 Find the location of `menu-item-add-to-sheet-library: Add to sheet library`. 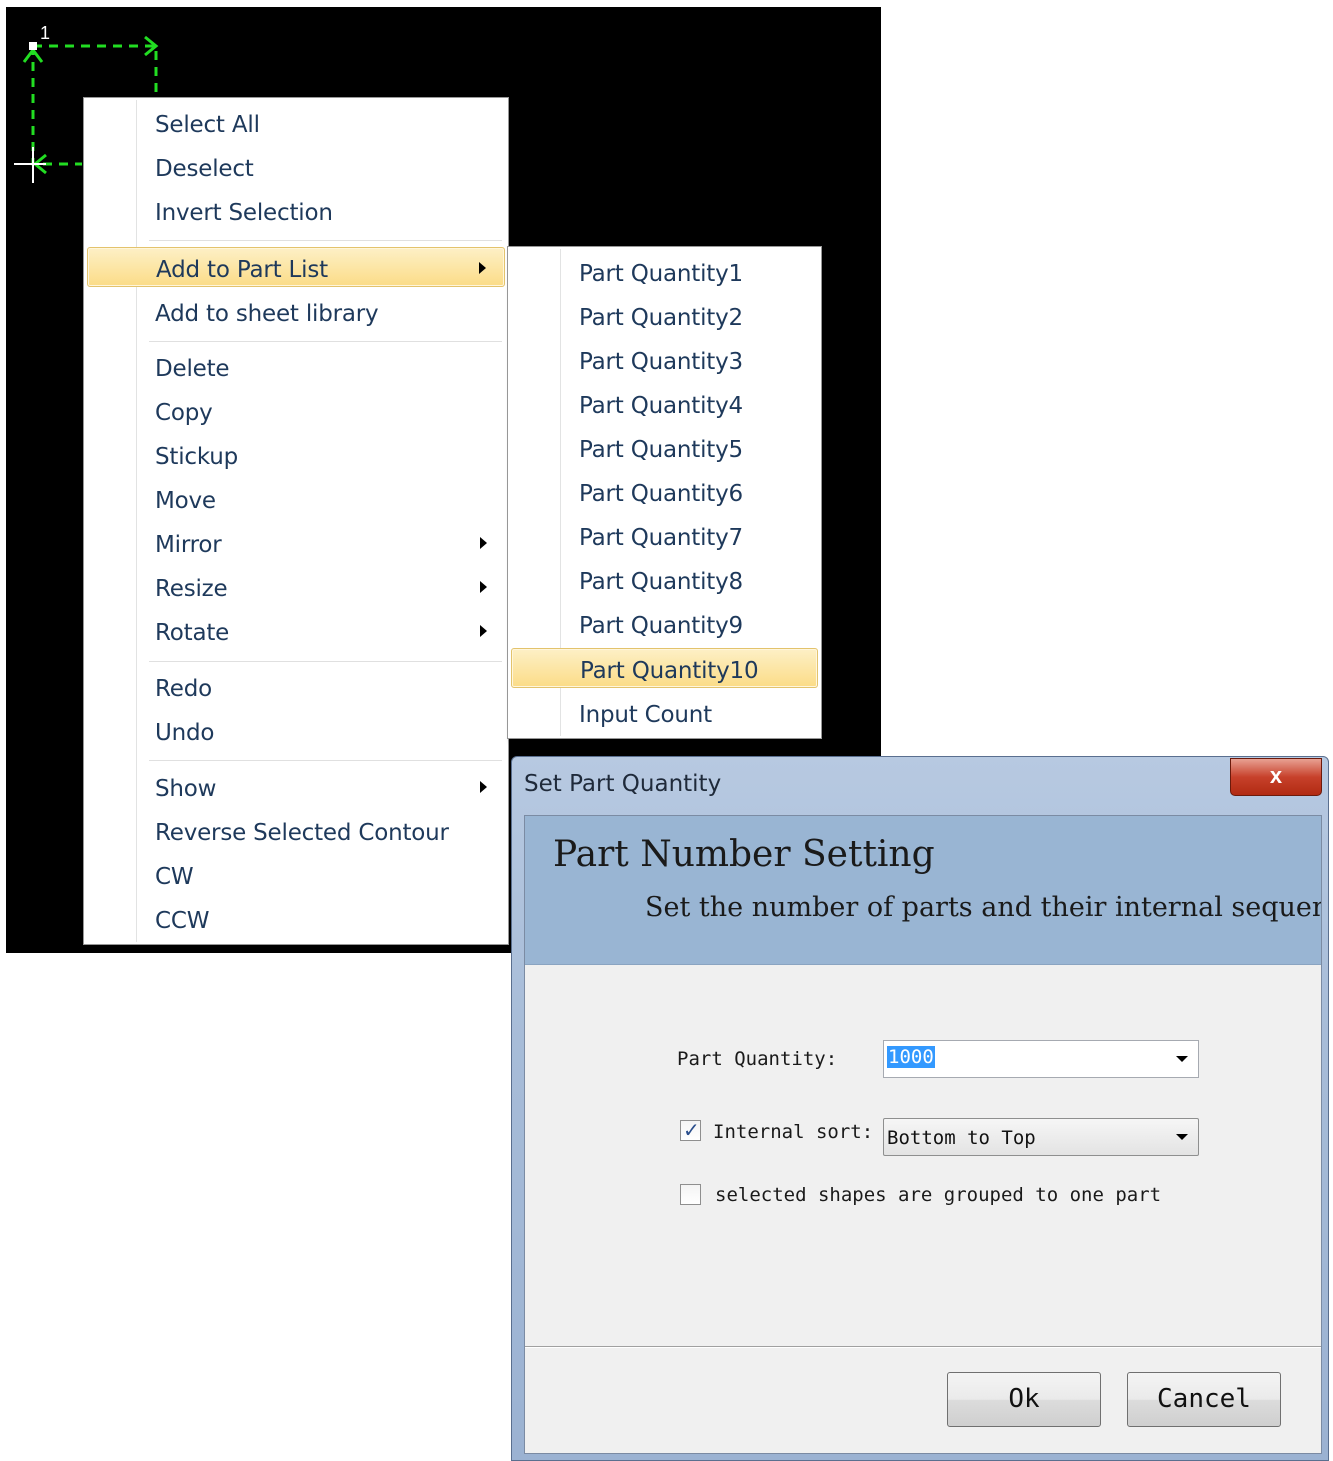

menu-item-add-to-sheet-library: Add to sheet library is located at coordinates (296, 312).